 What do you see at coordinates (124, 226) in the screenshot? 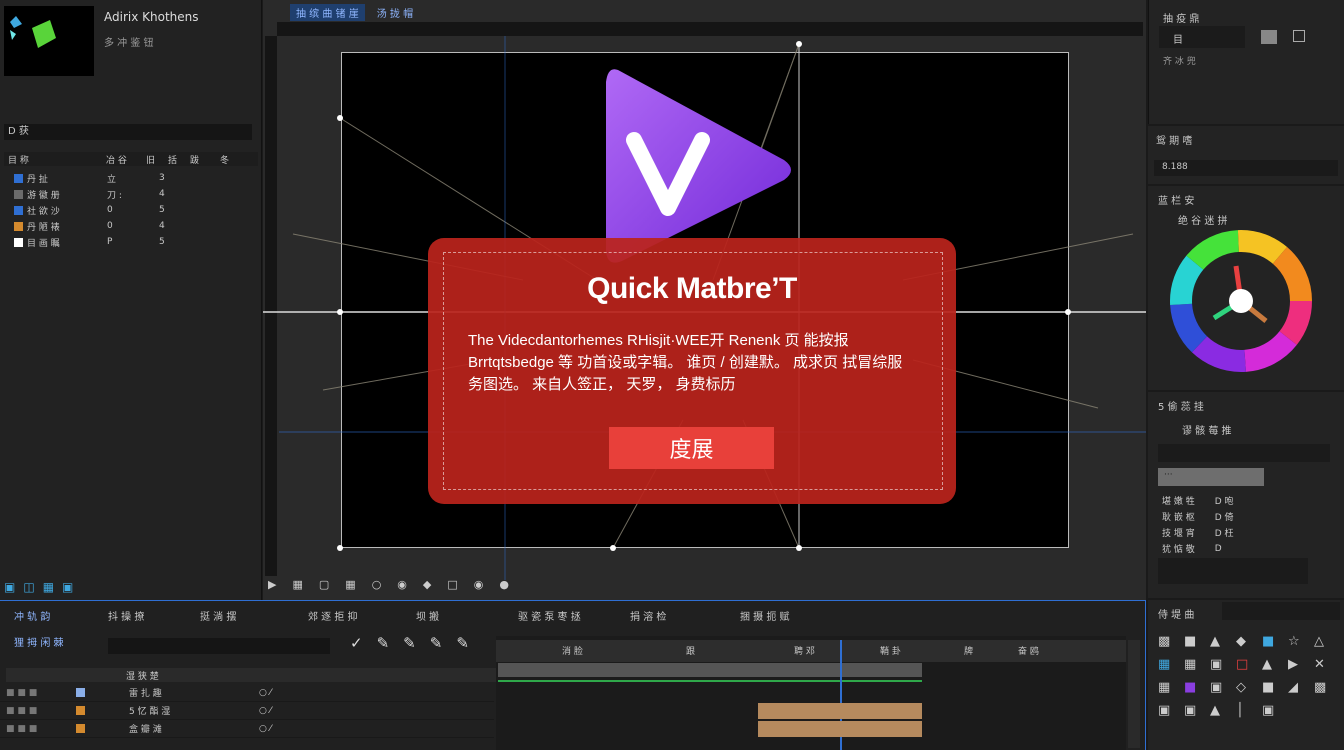
I see `project-item-row: 丹 陋 裱 0 4` at bounding box center [124, 226].